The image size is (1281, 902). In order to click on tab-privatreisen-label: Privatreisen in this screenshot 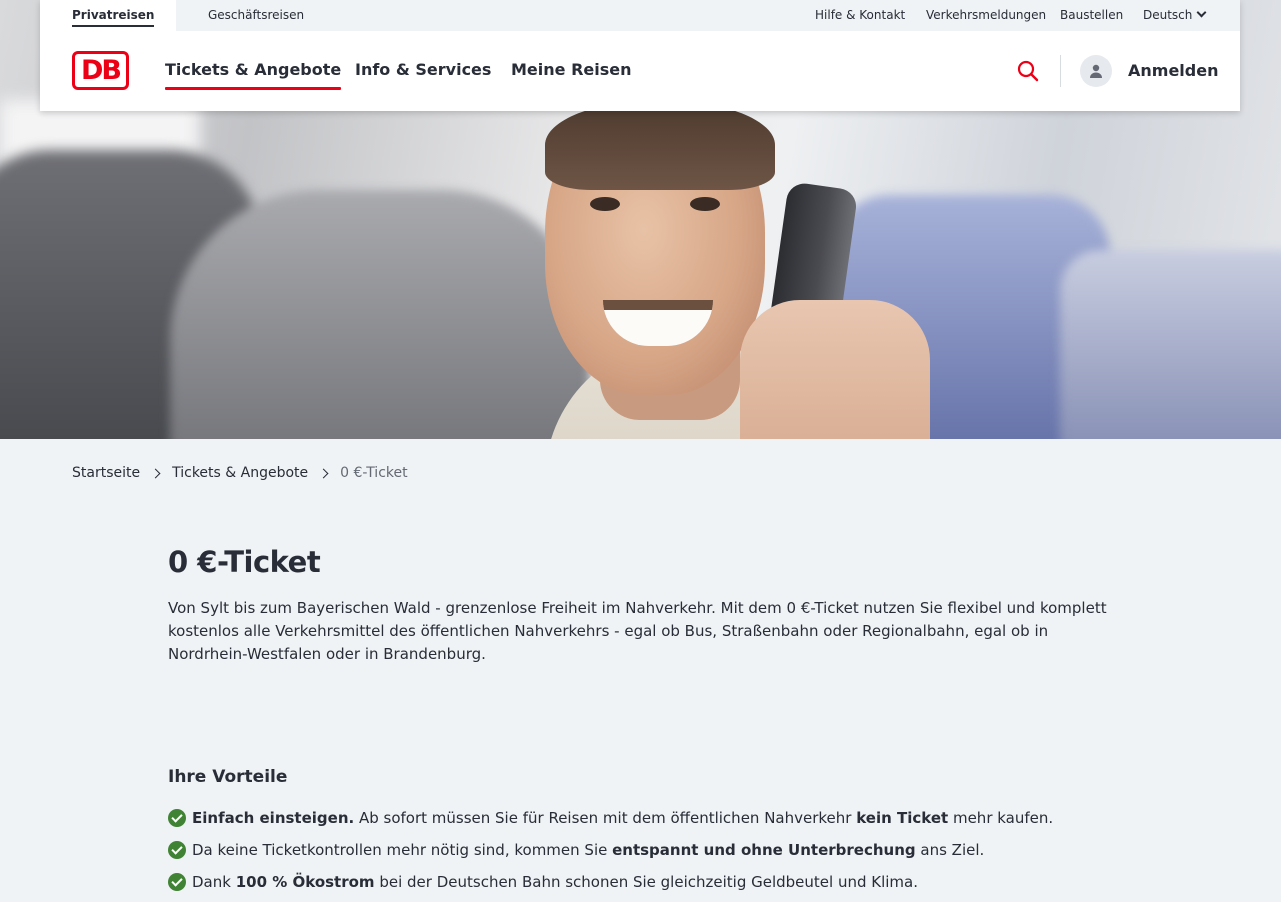, I will do `click(113, 17)`.